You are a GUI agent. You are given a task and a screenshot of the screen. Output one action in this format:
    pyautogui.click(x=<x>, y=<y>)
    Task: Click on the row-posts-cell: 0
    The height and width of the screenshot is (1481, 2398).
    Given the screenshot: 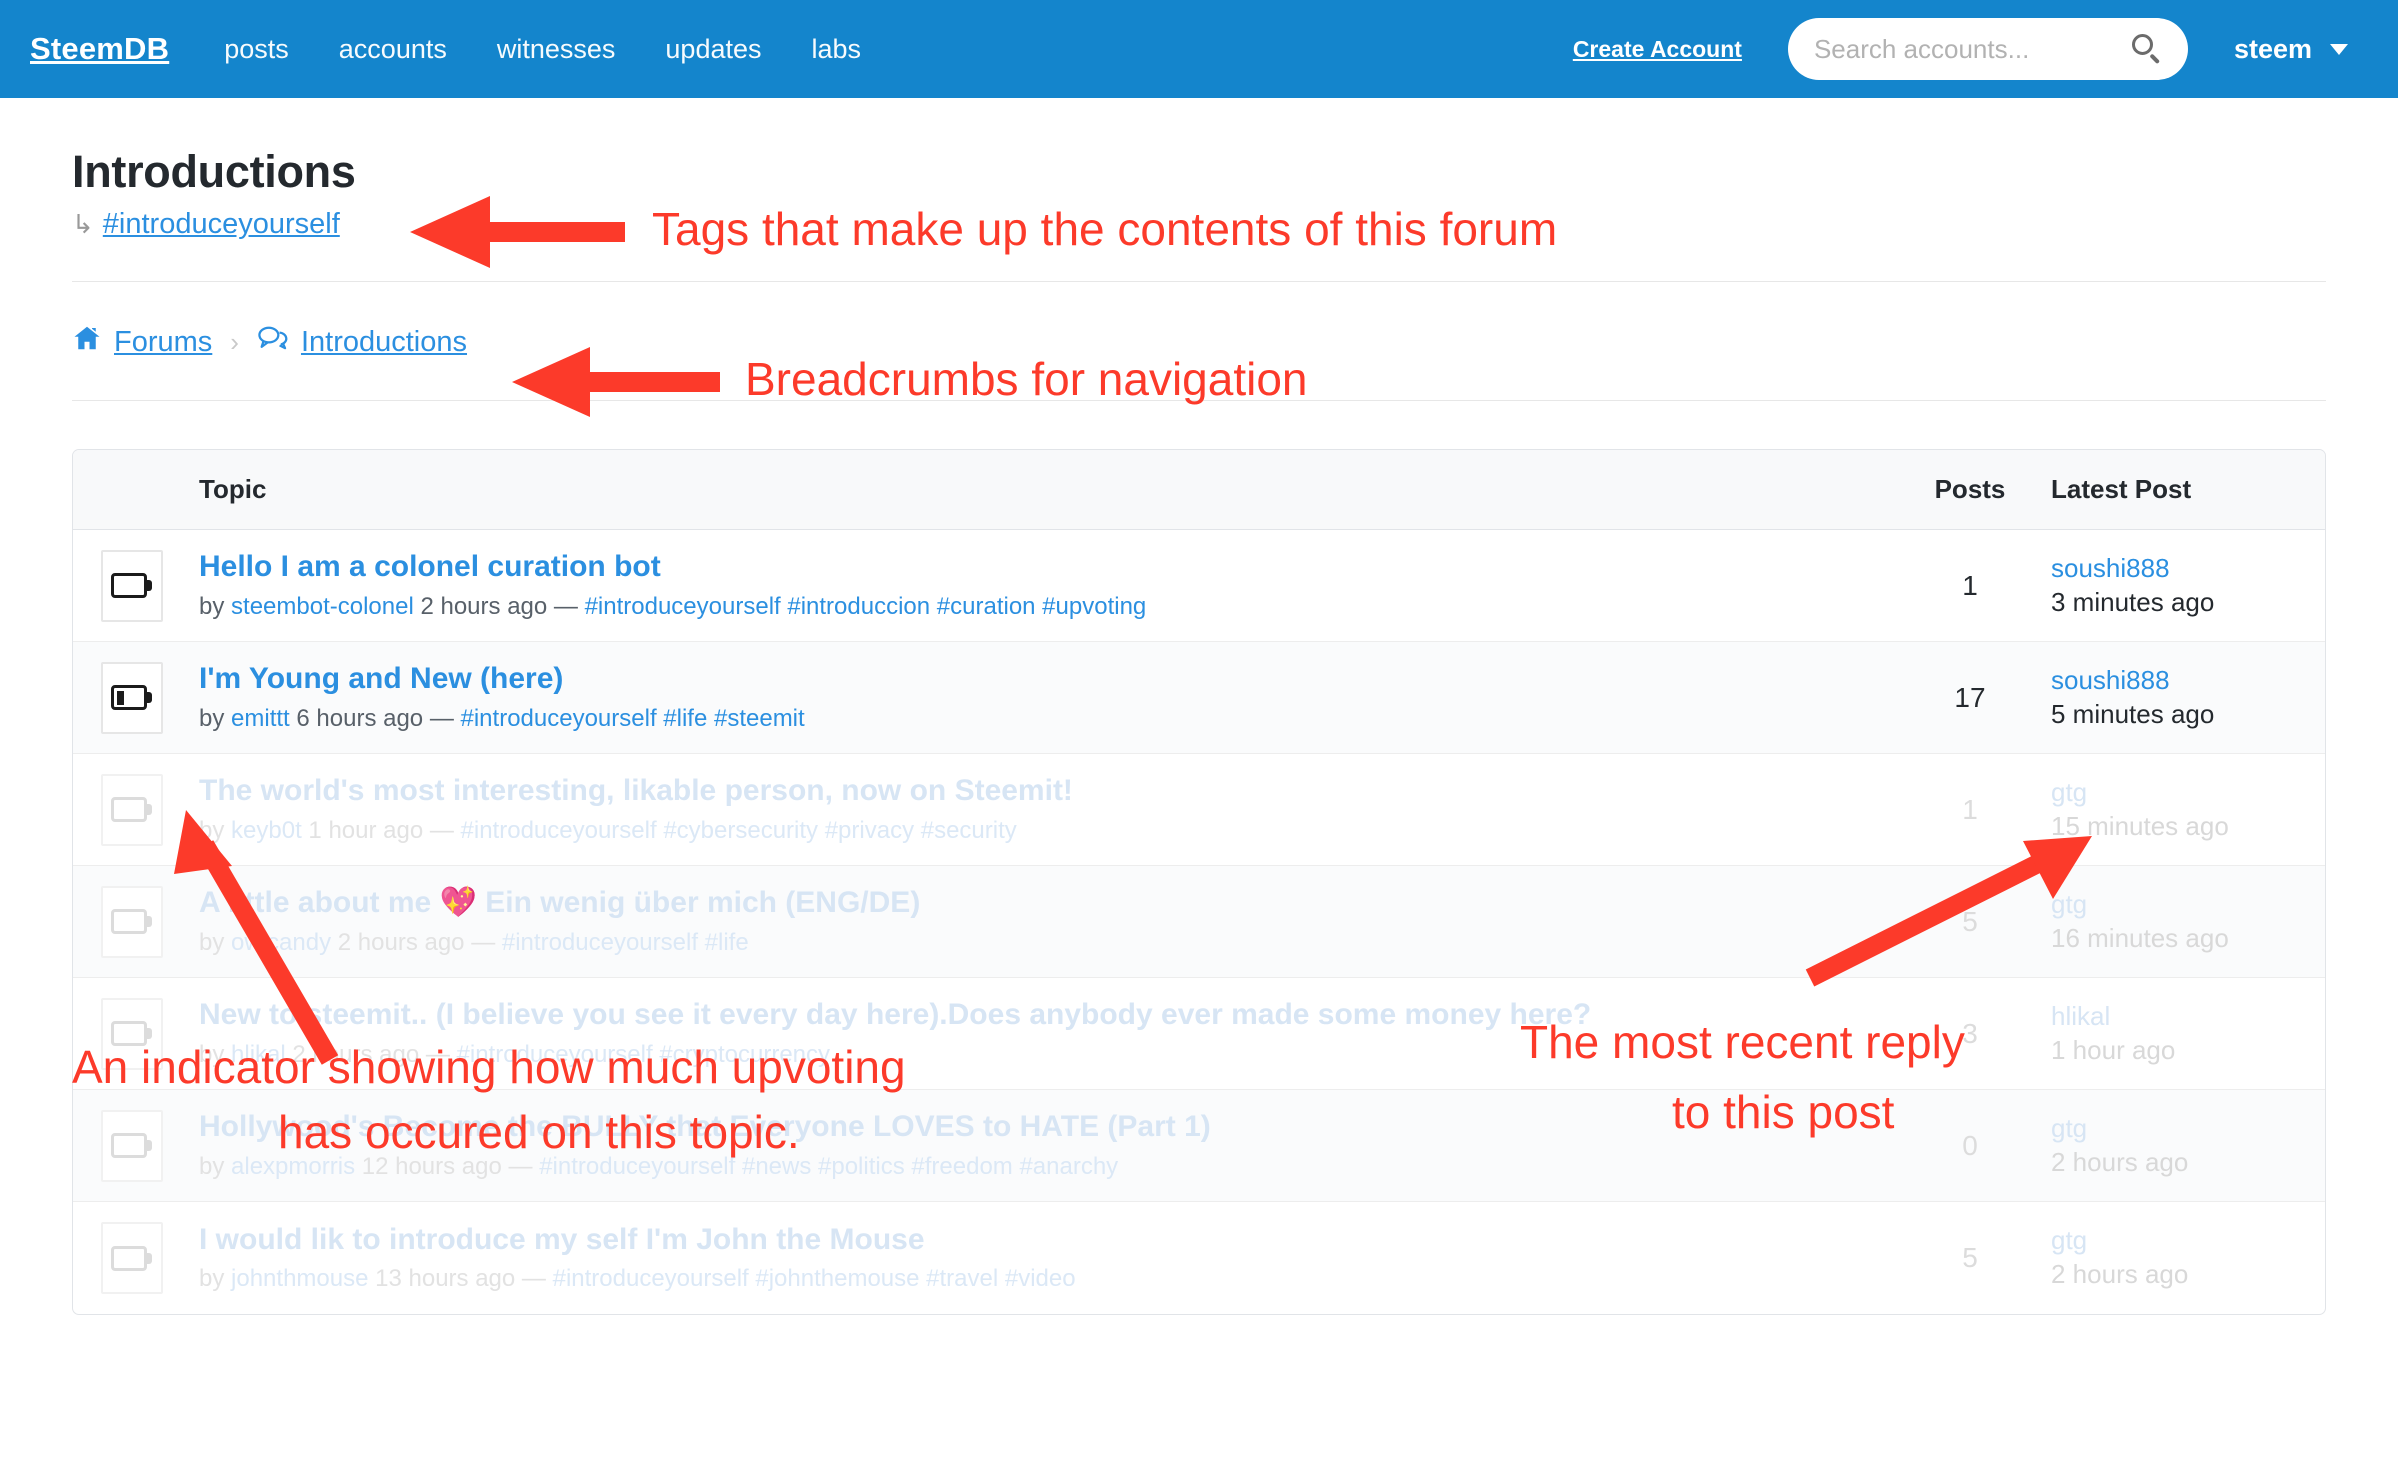 What is the action you would take?
    pyautogui.click(x=1970, y=1146)
    